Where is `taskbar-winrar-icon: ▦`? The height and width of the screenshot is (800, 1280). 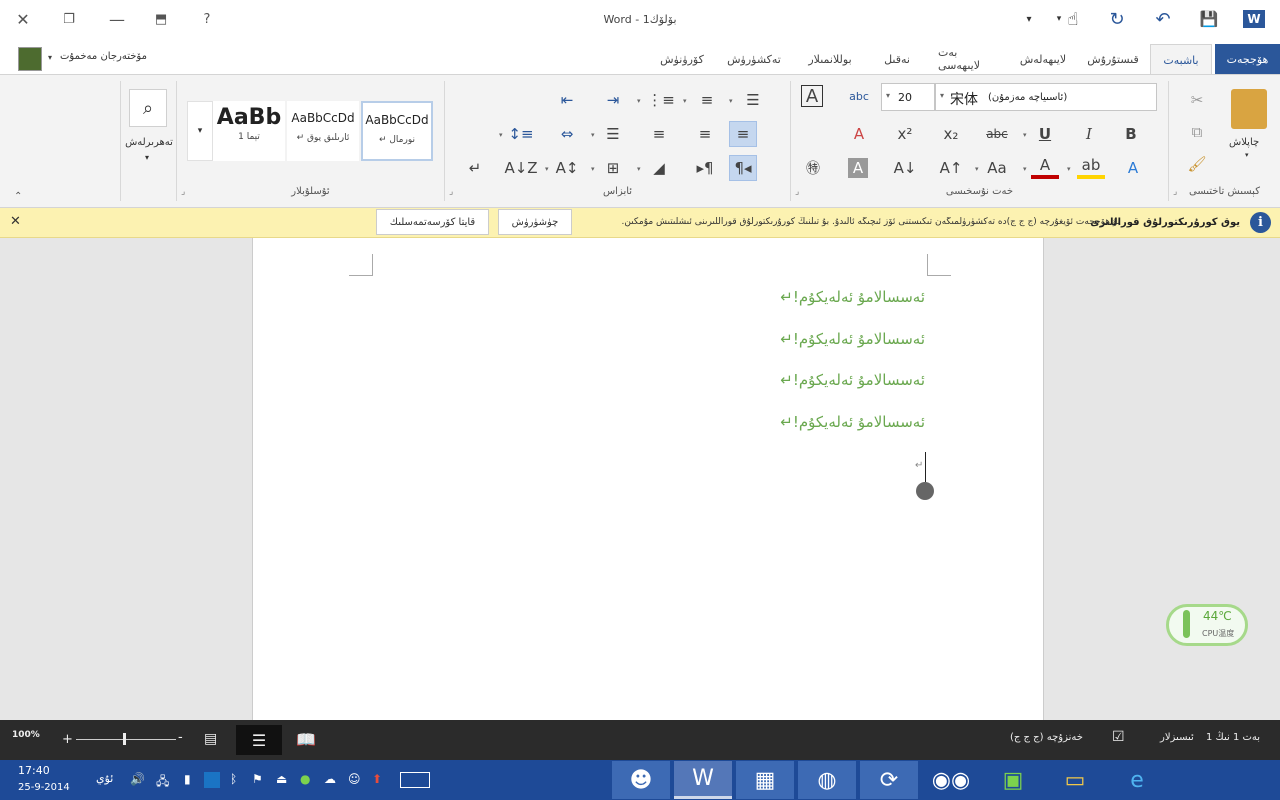
taskbar-winrar-icon: ▦ is located at coordinates (765, 780).